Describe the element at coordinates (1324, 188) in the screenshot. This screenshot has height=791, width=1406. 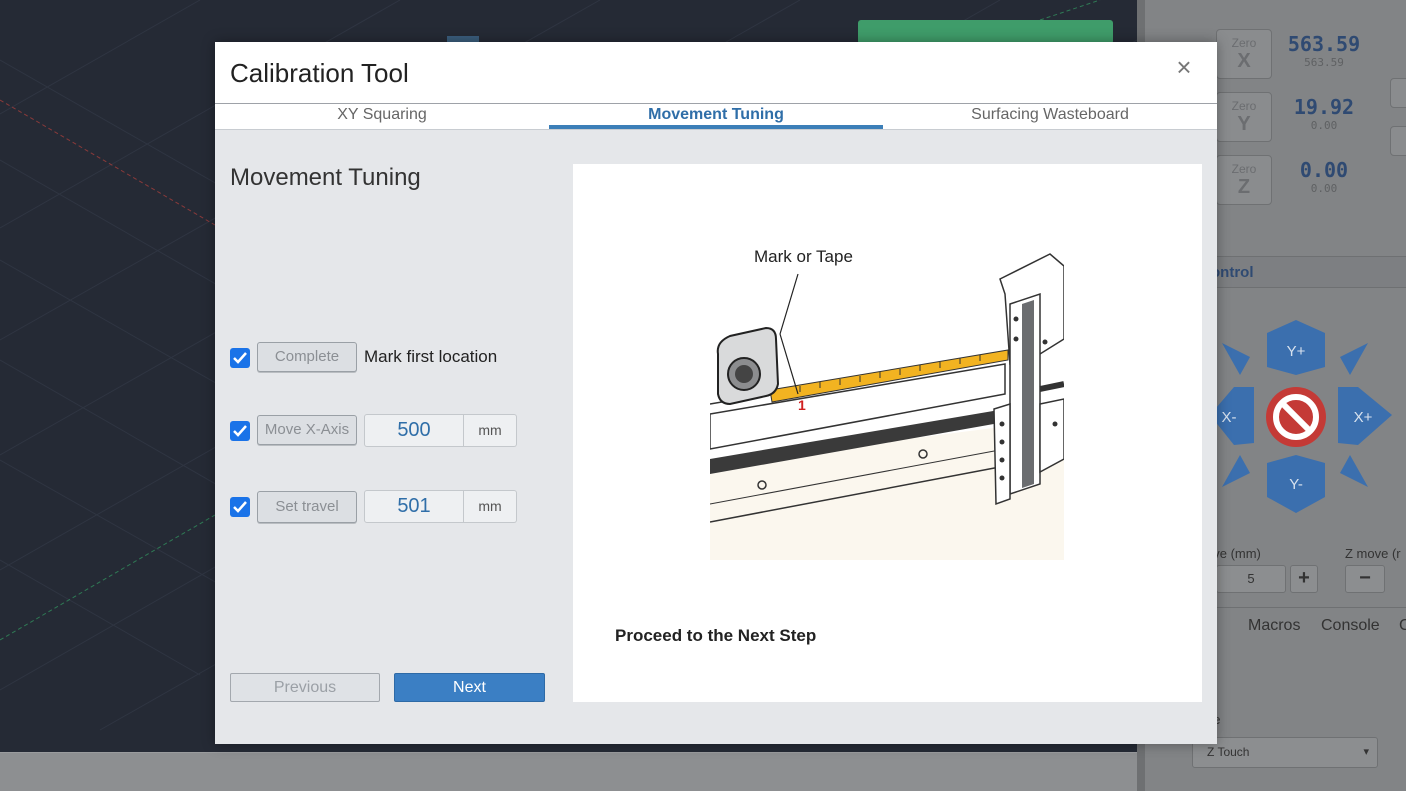
I see `z-machine-value: 0.00` at that location.